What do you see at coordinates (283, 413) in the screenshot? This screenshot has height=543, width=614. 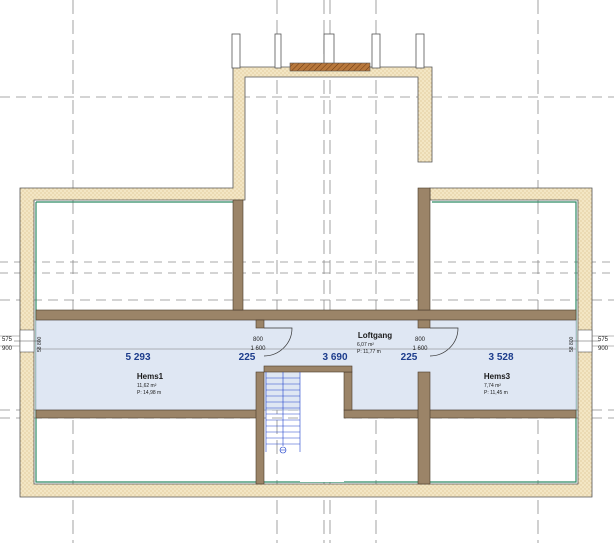 I see `staircase` at bounding box center [283, 413].